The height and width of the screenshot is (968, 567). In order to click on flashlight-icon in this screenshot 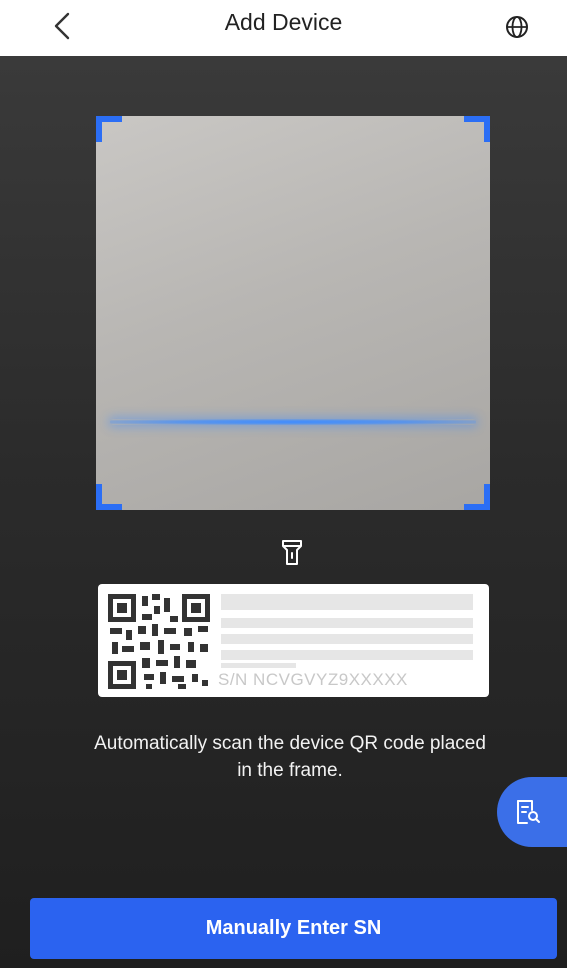, I will do `click(292, 552)`.